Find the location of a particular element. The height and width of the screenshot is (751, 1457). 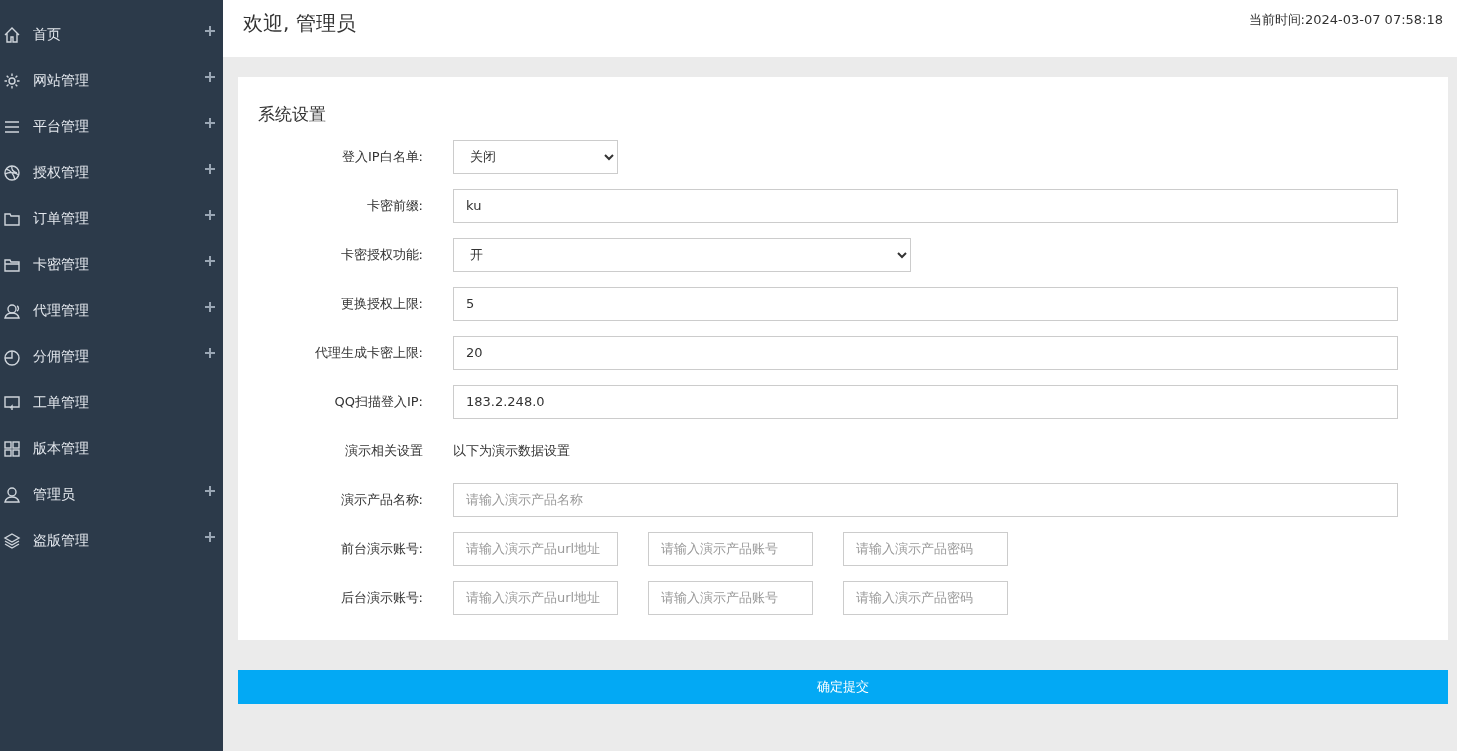

field-label: 代理生成卡密上限: is located at coordinates (368, 352).